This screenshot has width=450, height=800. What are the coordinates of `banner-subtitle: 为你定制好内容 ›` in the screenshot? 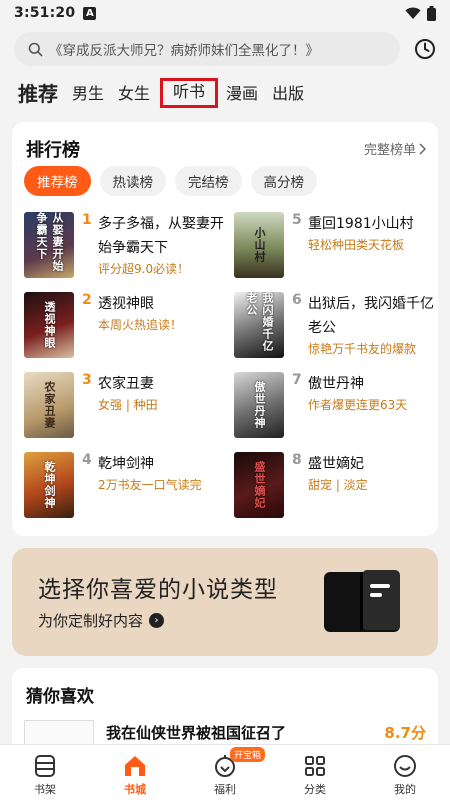 It's located at (101, 620).